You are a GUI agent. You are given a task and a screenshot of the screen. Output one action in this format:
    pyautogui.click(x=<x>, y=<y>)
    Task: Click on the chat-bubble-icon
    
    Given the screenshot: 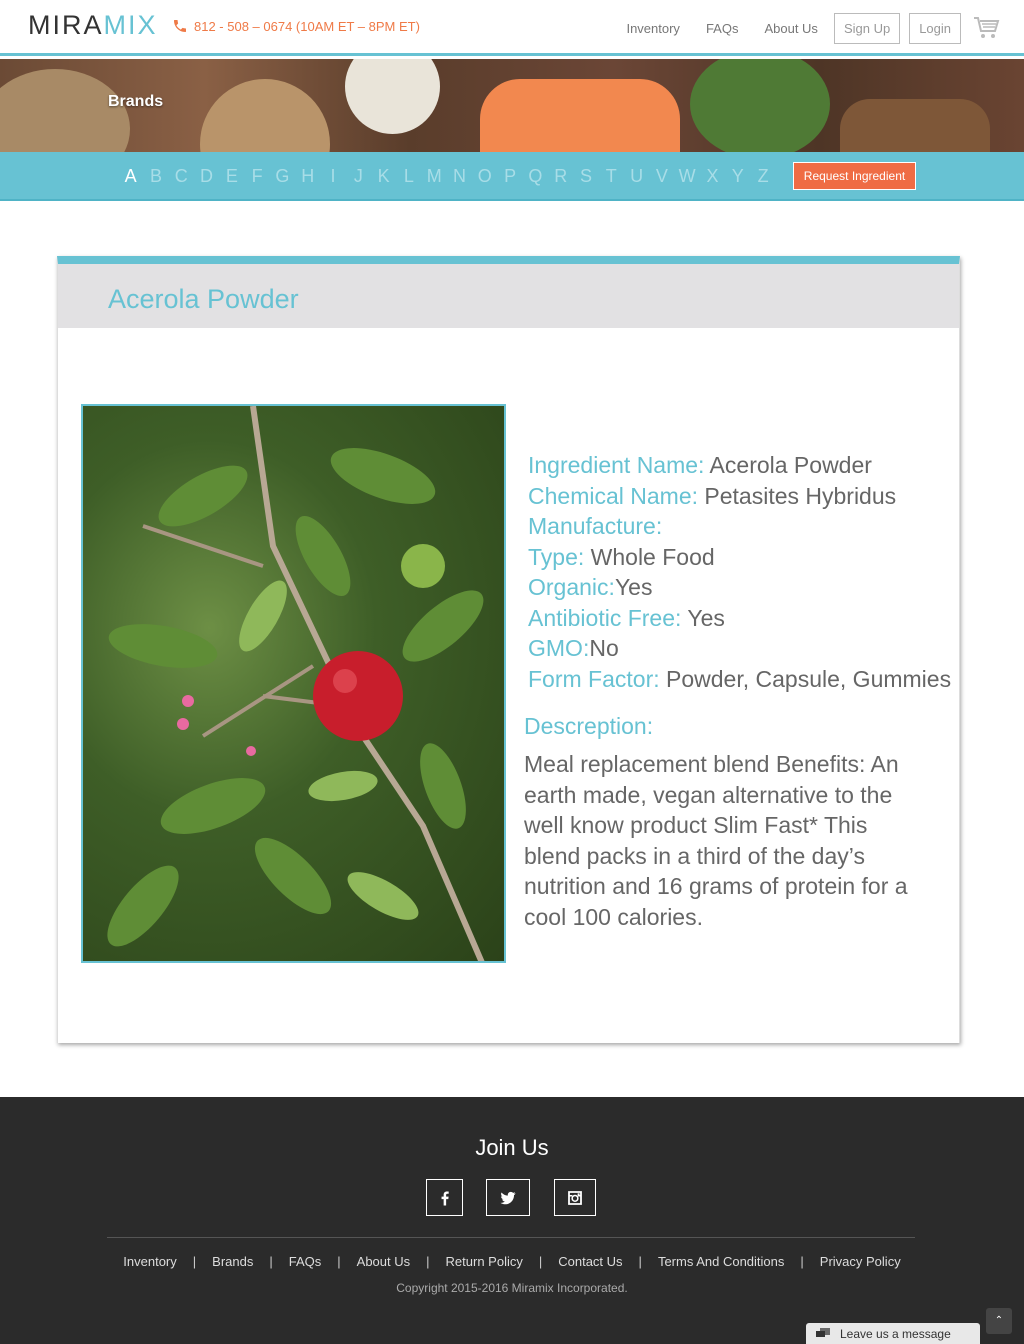 What is the action you would take?
    pyautogui.click(x=823, y=1332)
    